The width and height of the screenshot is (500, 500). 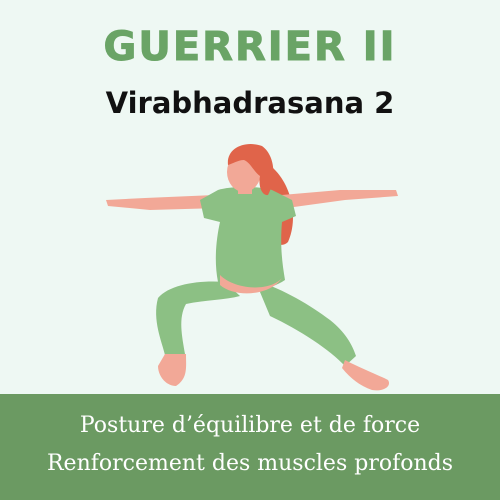 I want to click on benefit-line-2: Renforcement des muscles profonds, so click(x=250, y=463).